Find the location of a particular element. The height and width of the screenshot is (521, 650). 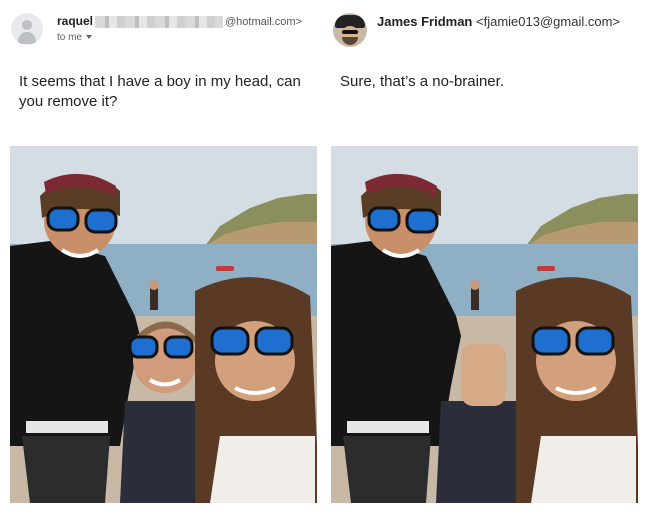

reply-sender-line: James Fridman <fjamie013@gmail.com> is located at coordinates (498, 21).